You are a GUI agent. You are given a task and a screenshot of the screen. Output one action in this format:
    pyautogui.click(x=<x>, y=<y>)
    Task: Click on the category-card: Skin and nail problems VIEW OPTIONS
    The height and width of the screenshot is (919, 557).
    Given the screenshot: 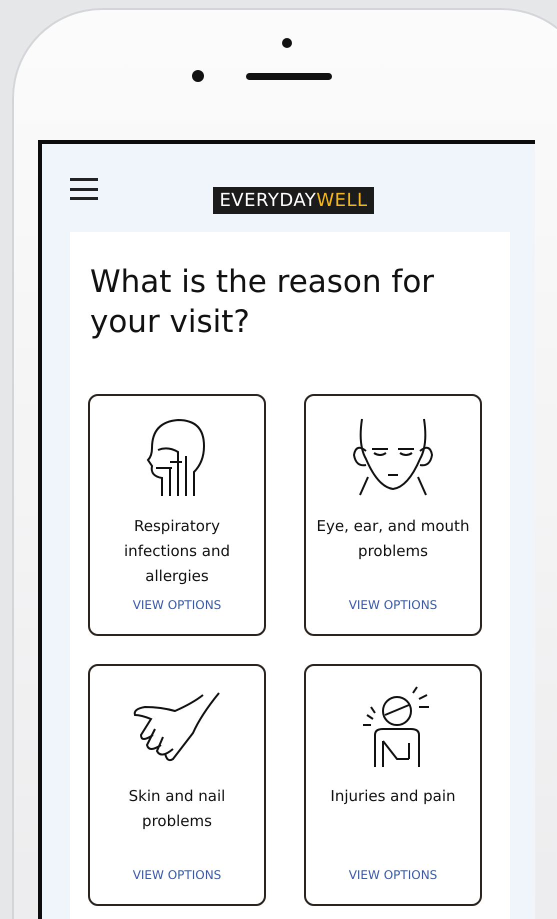 What is the action you would take?
    pyautogui.click(x=177, y=785)
    